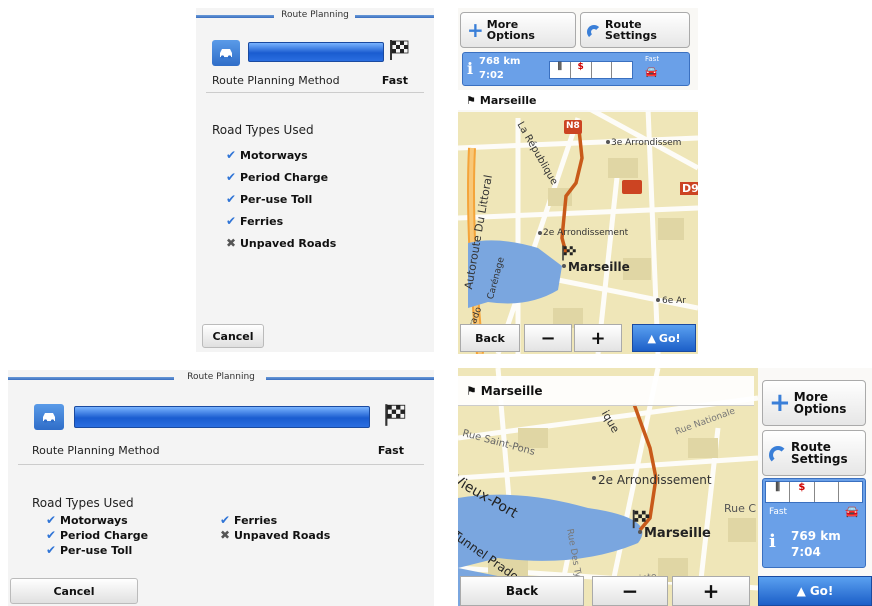  I want to click on distance-value: 768 km, so click(500, 61).